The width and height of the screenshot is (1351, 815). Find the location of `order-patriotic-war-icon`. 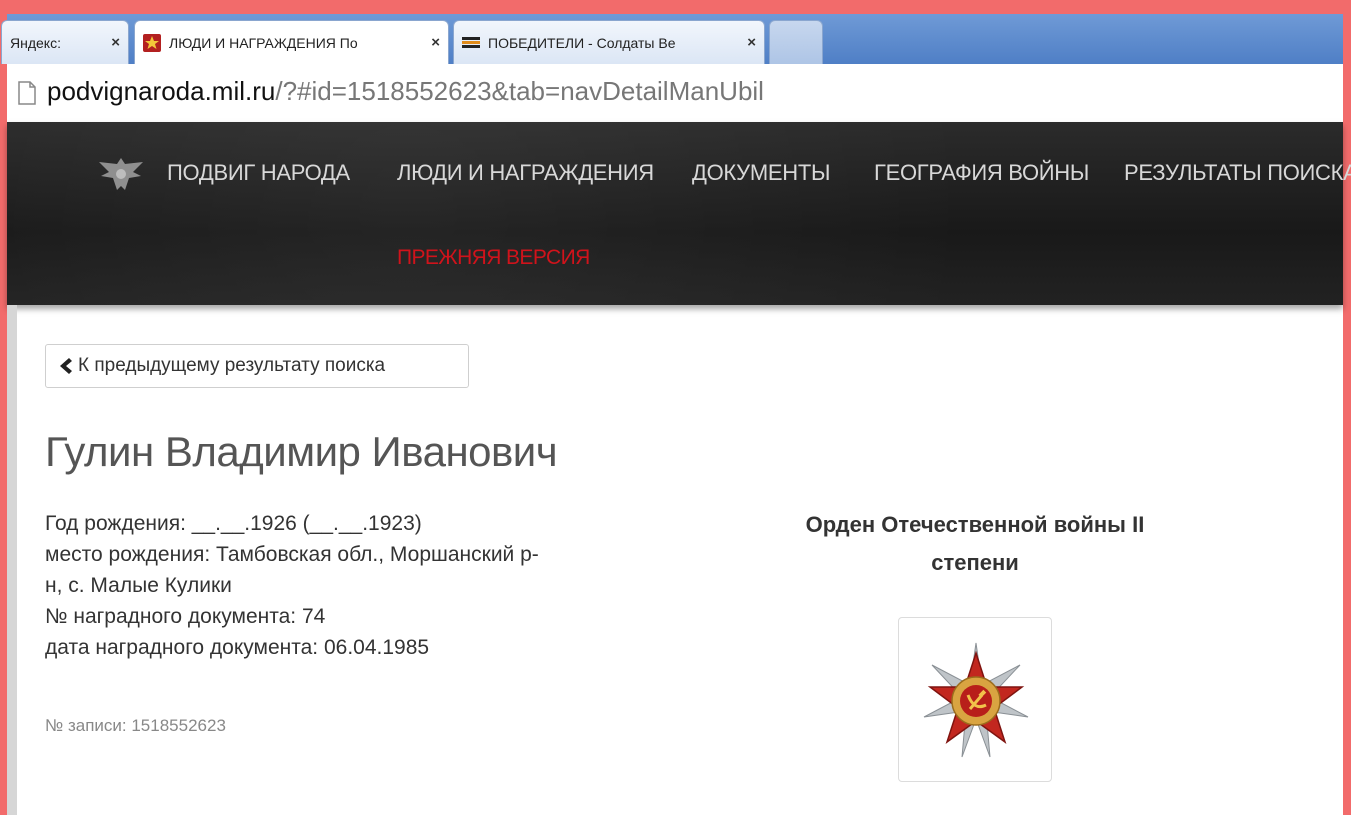

order-patriotic-war-icon is located at coordinates (976, 700).